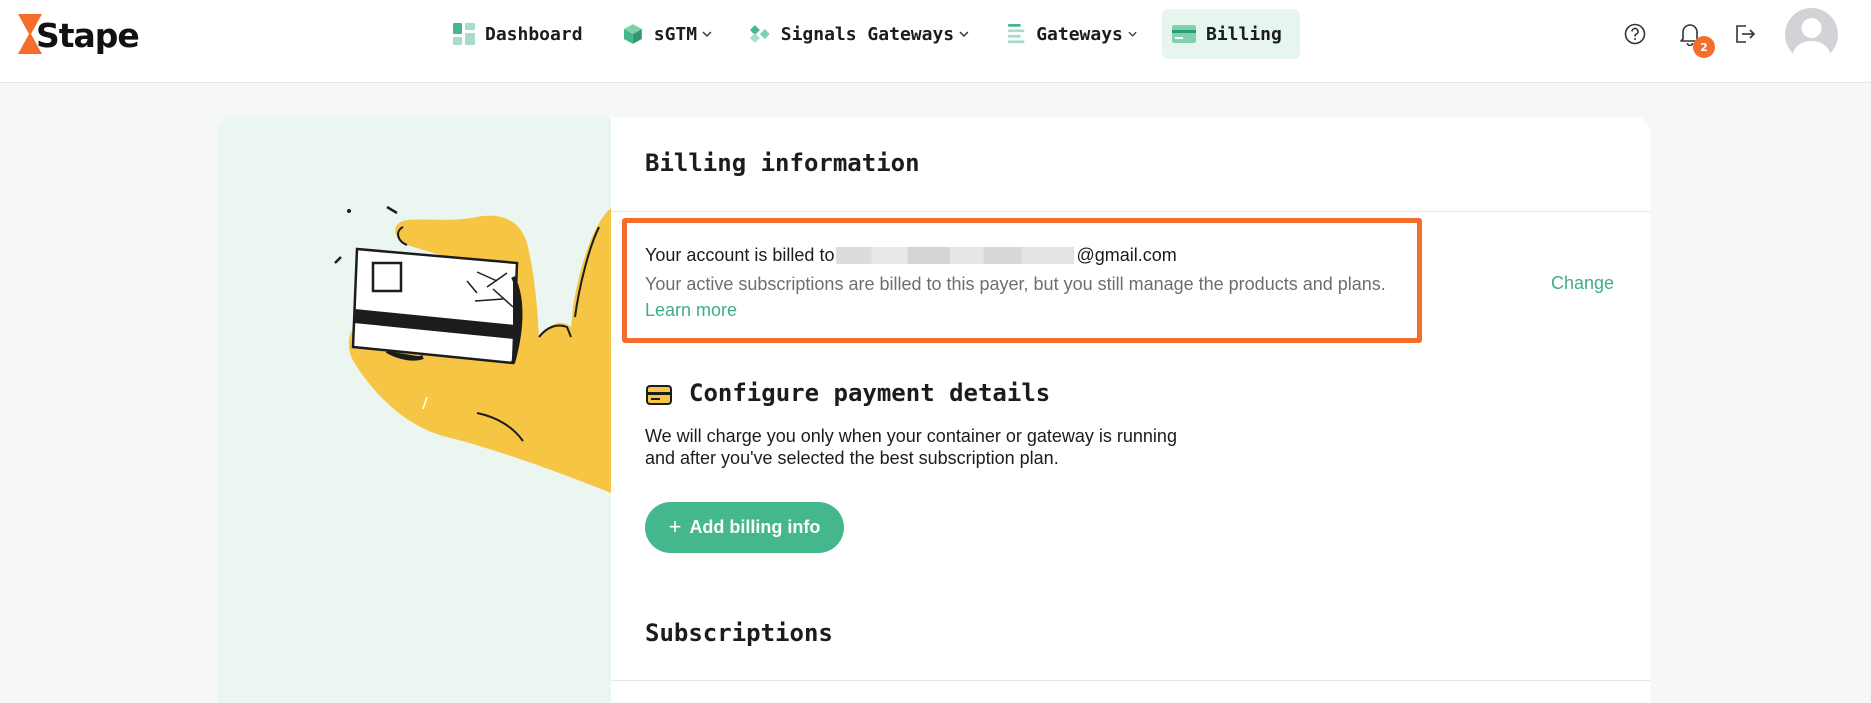  I want to click on logout-icon, so click(1746, 34).